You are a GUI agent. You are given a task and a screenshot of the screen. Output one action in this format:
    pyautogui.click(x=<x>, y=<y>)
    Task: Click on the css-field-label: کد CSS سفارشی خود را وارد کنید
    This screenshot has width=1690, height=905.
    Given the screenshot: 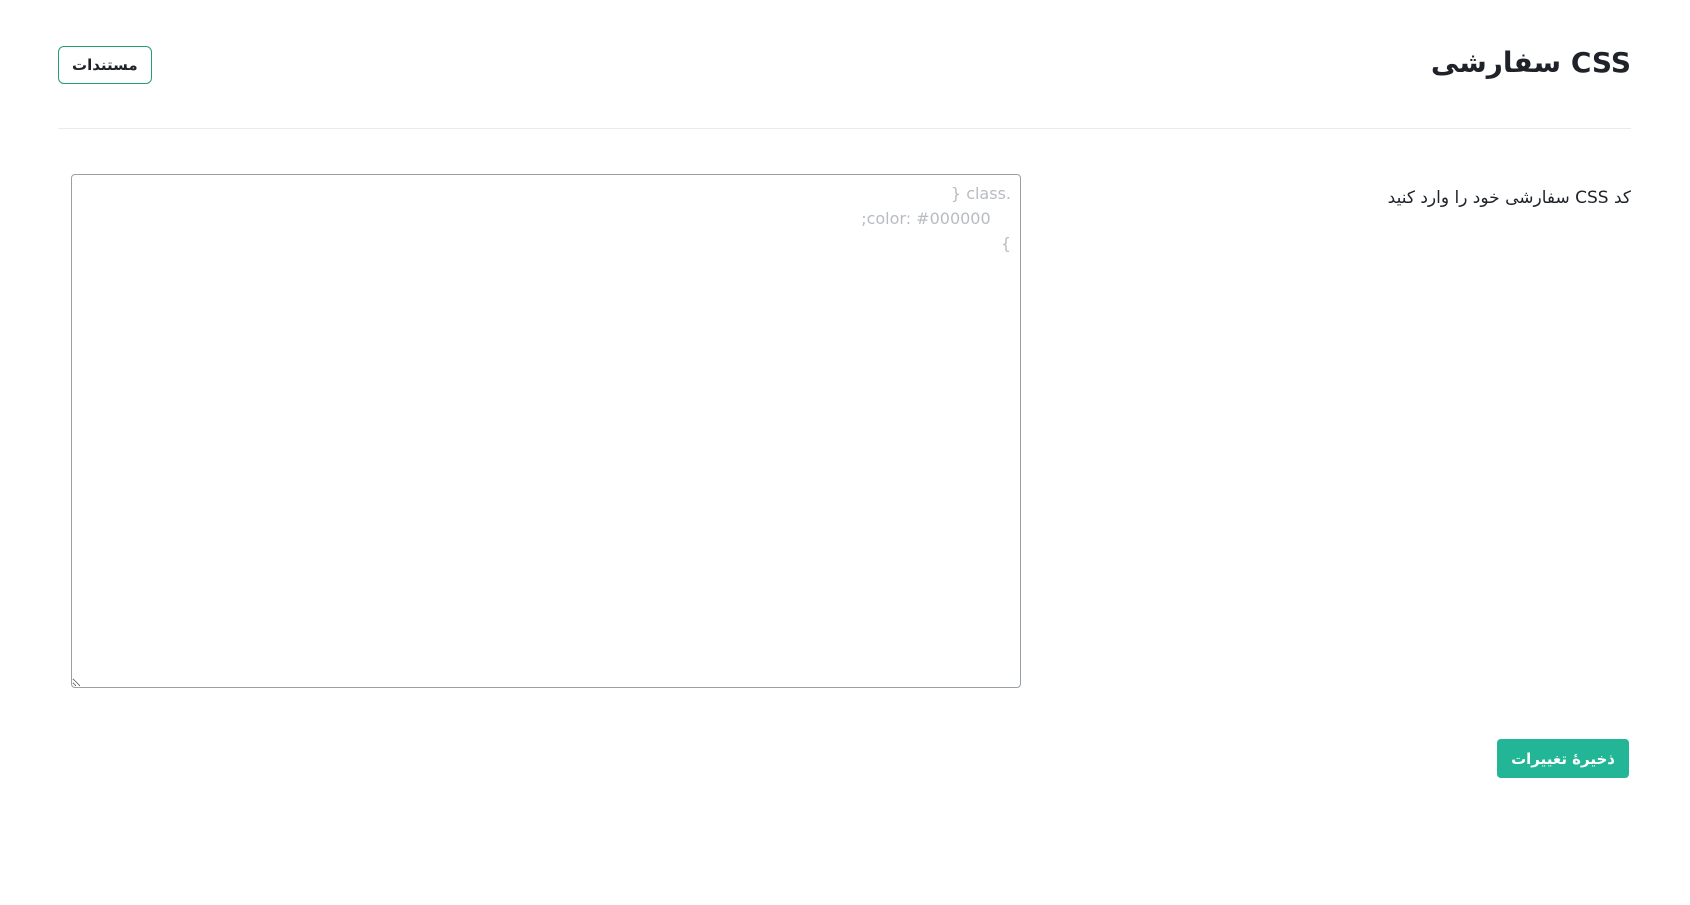 What is the action you would take?
    pyautogui.click(x=1509, y=198)
    